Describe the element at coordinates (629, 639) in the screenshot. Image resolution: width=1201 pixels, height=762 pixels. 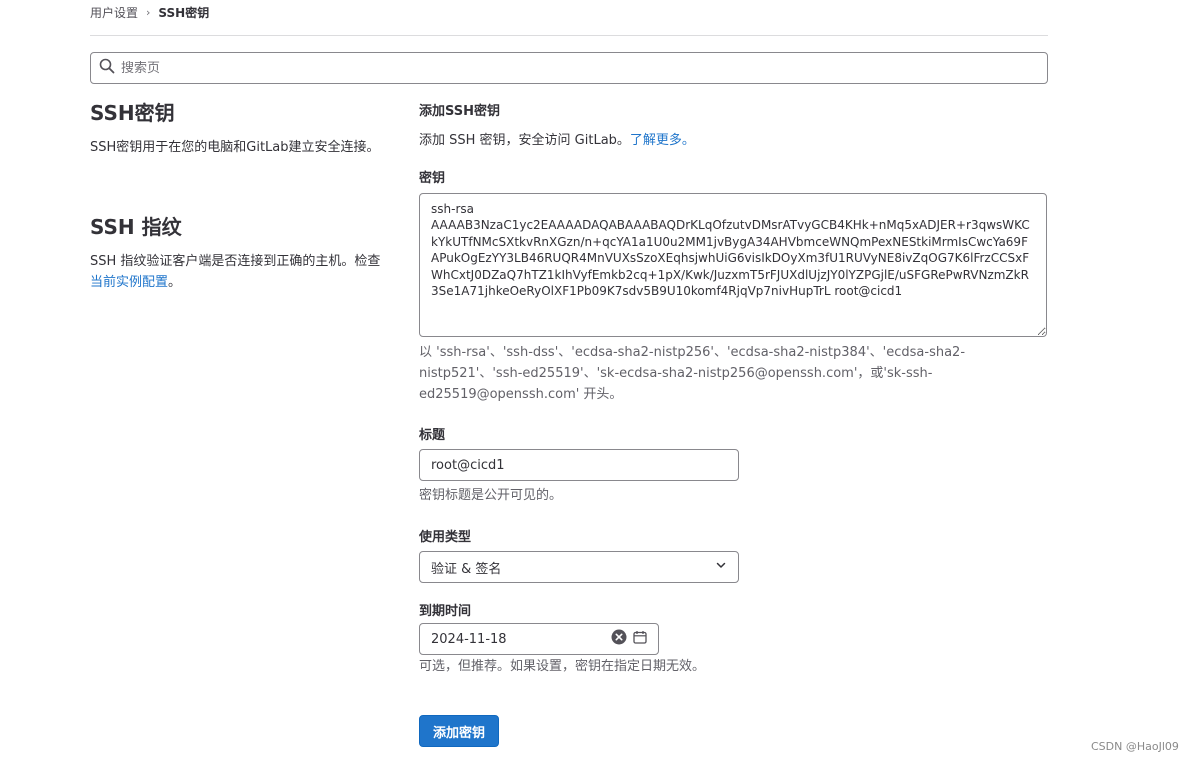
I see `date-icons` at that location.